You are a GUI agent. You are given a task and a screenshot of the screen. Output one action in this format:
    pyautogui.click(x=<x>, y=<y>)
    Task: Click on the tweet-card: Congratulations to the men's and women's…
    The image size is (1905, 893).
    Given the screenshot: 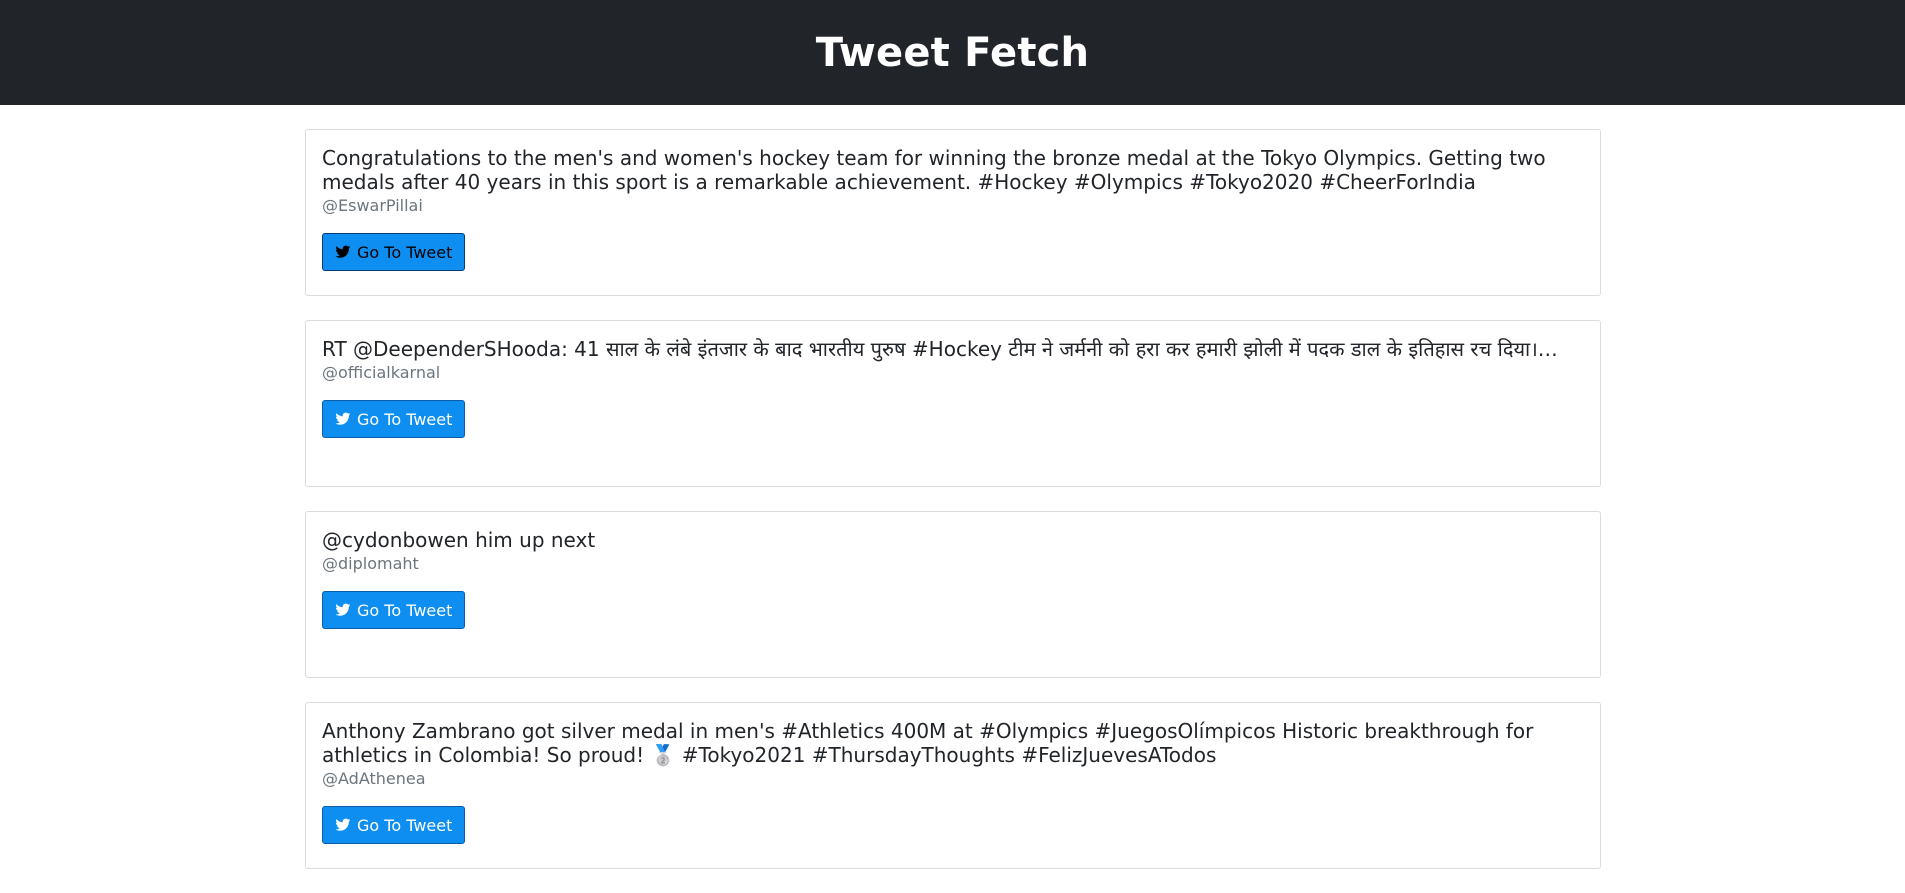 What is the action you would take?
    pyautogui.click(x=953, y=212)
    